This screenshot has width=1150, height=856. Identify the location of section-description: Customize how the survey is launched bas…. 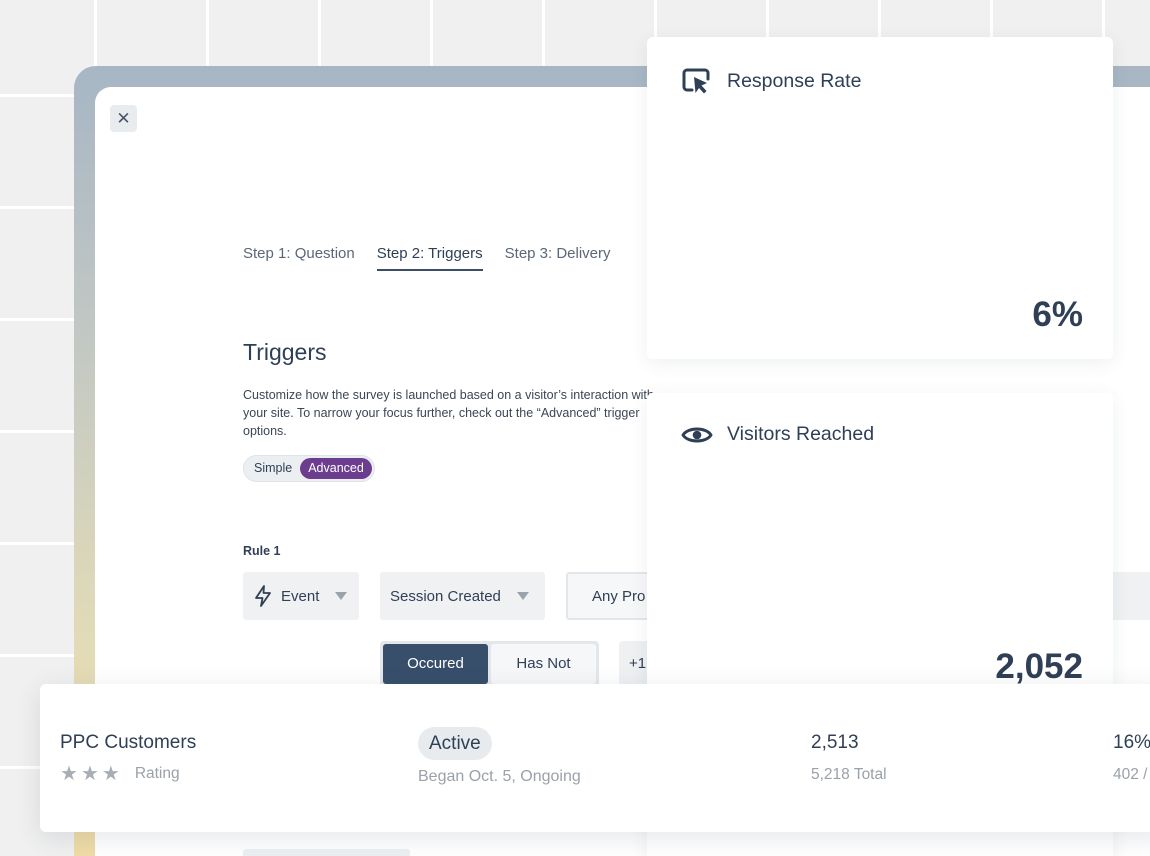
(448, 413).